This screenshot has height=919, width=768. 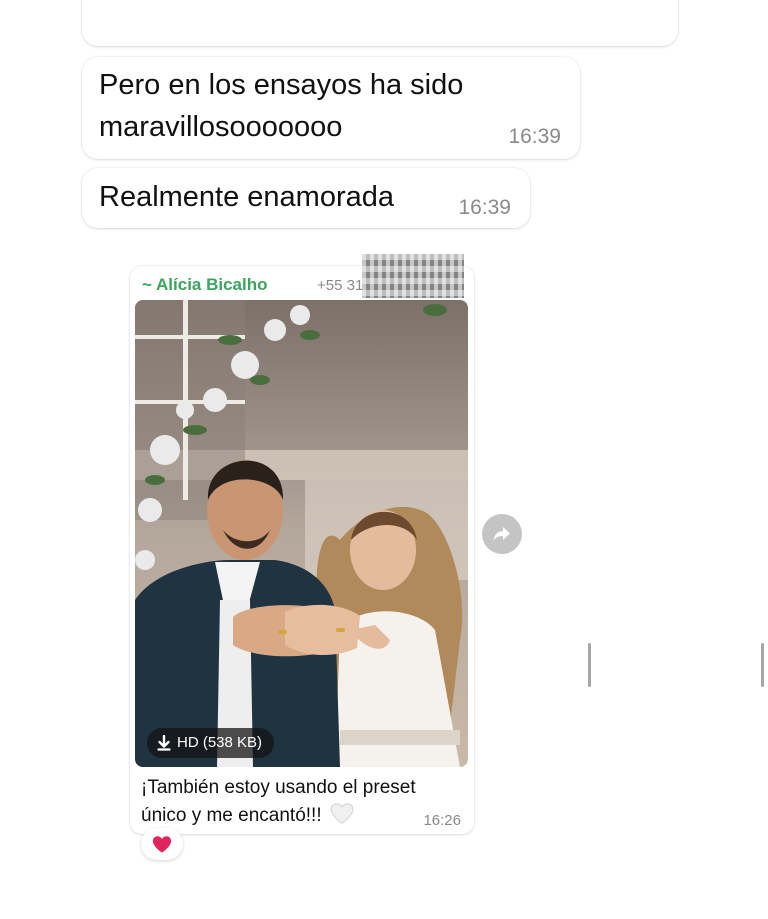 I want to click on message-text: Realmente enamorada, so click(x=247, y=197).